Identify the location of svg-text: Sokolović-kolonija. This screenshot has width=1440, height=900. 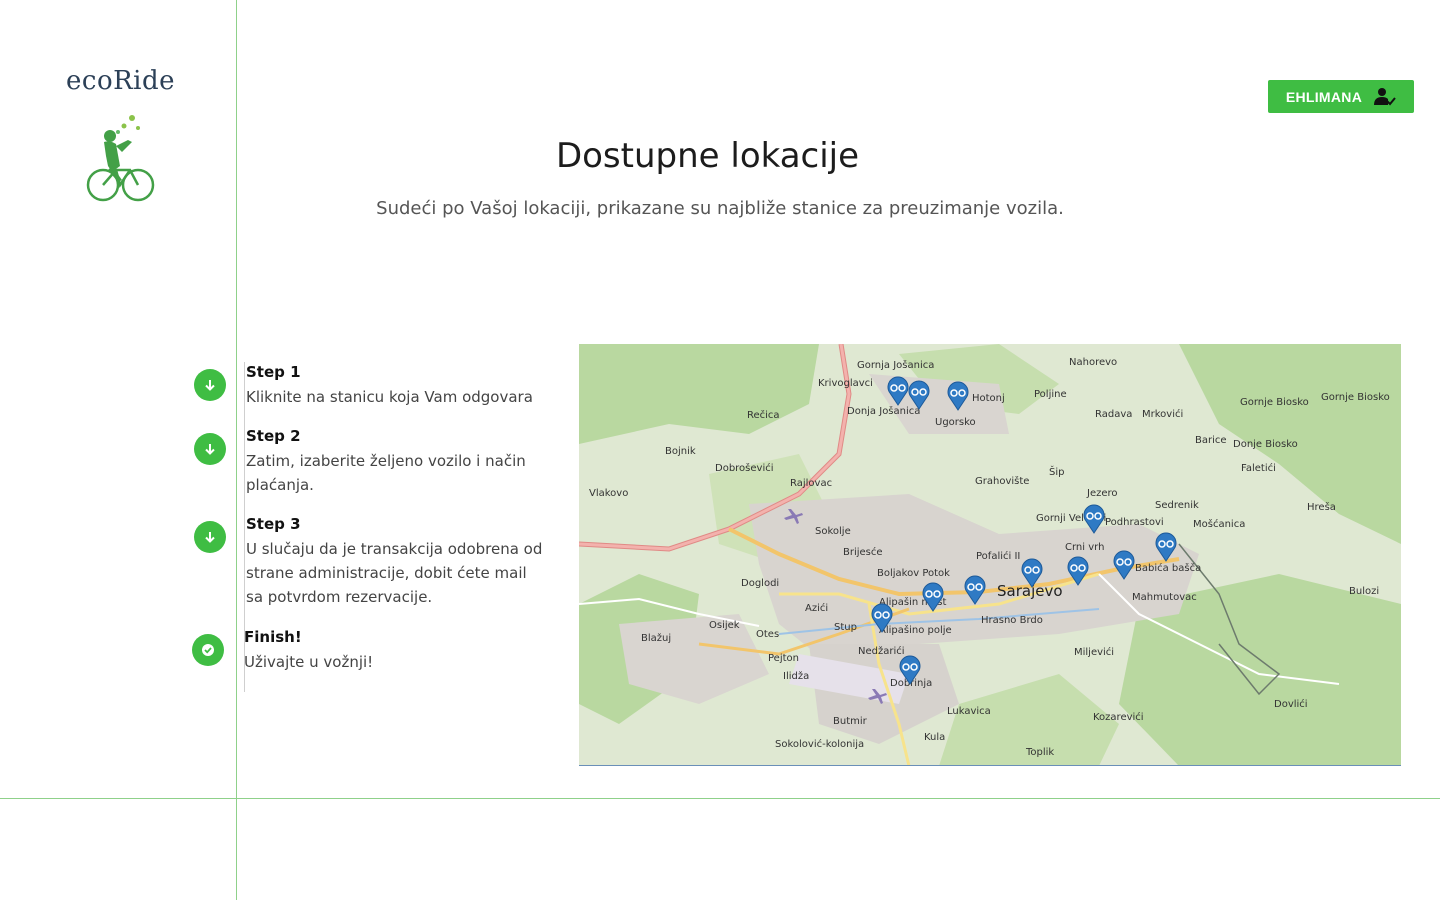
(819, 744).